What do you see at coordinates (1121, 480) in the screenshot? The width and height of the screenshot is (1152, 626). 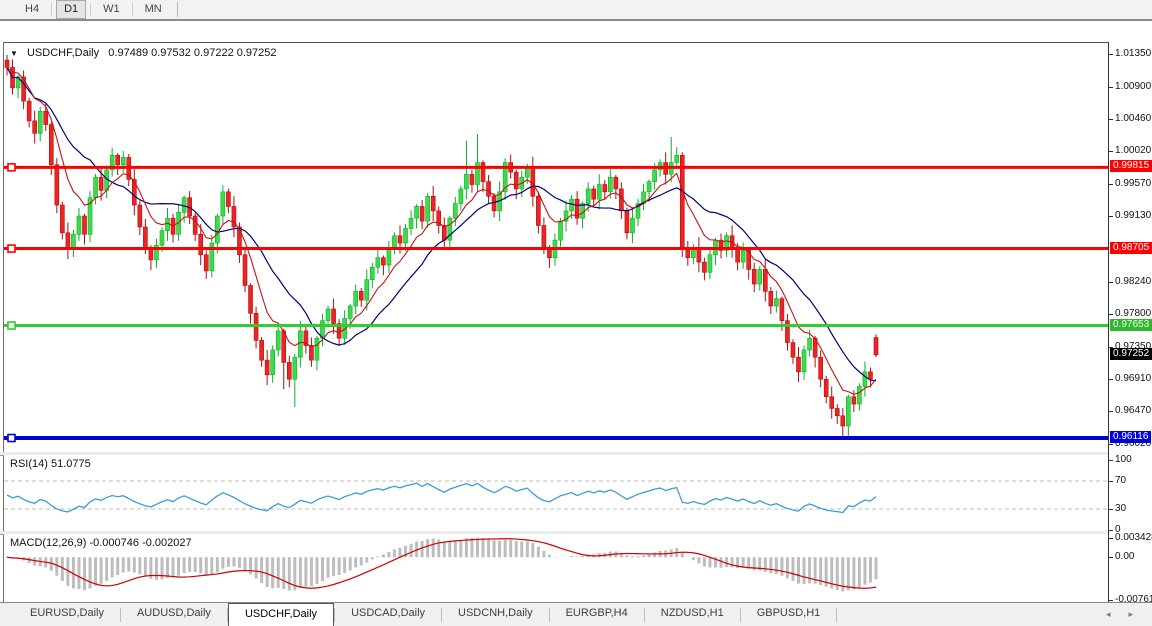 I see `rsi-scale-label: 70` at bounding box center [1121, 480].